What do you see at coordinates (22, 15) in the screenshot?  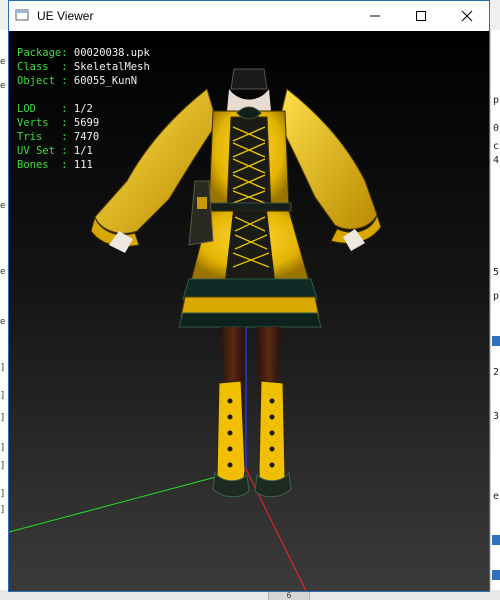 I see `app-icon` at bounding box center [22, 15].